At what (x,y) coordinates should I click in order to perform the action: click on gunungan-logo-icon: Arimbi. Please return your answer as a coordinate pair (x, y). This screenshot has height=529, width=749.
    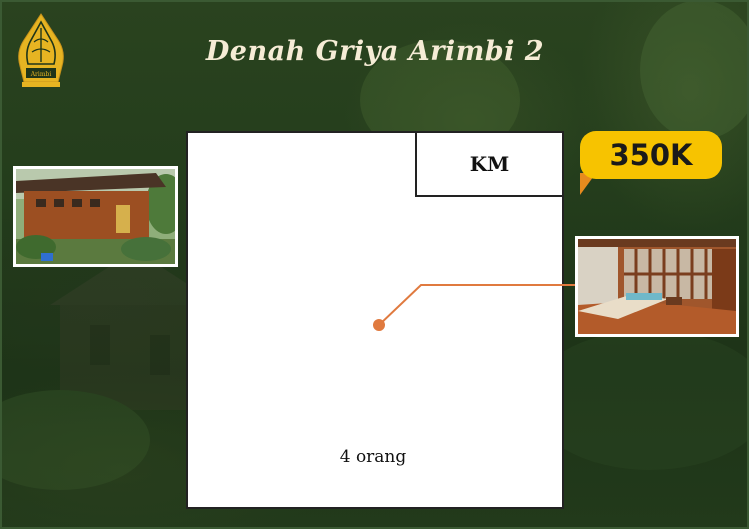
    Looking at the image, I should click on (41, 50).